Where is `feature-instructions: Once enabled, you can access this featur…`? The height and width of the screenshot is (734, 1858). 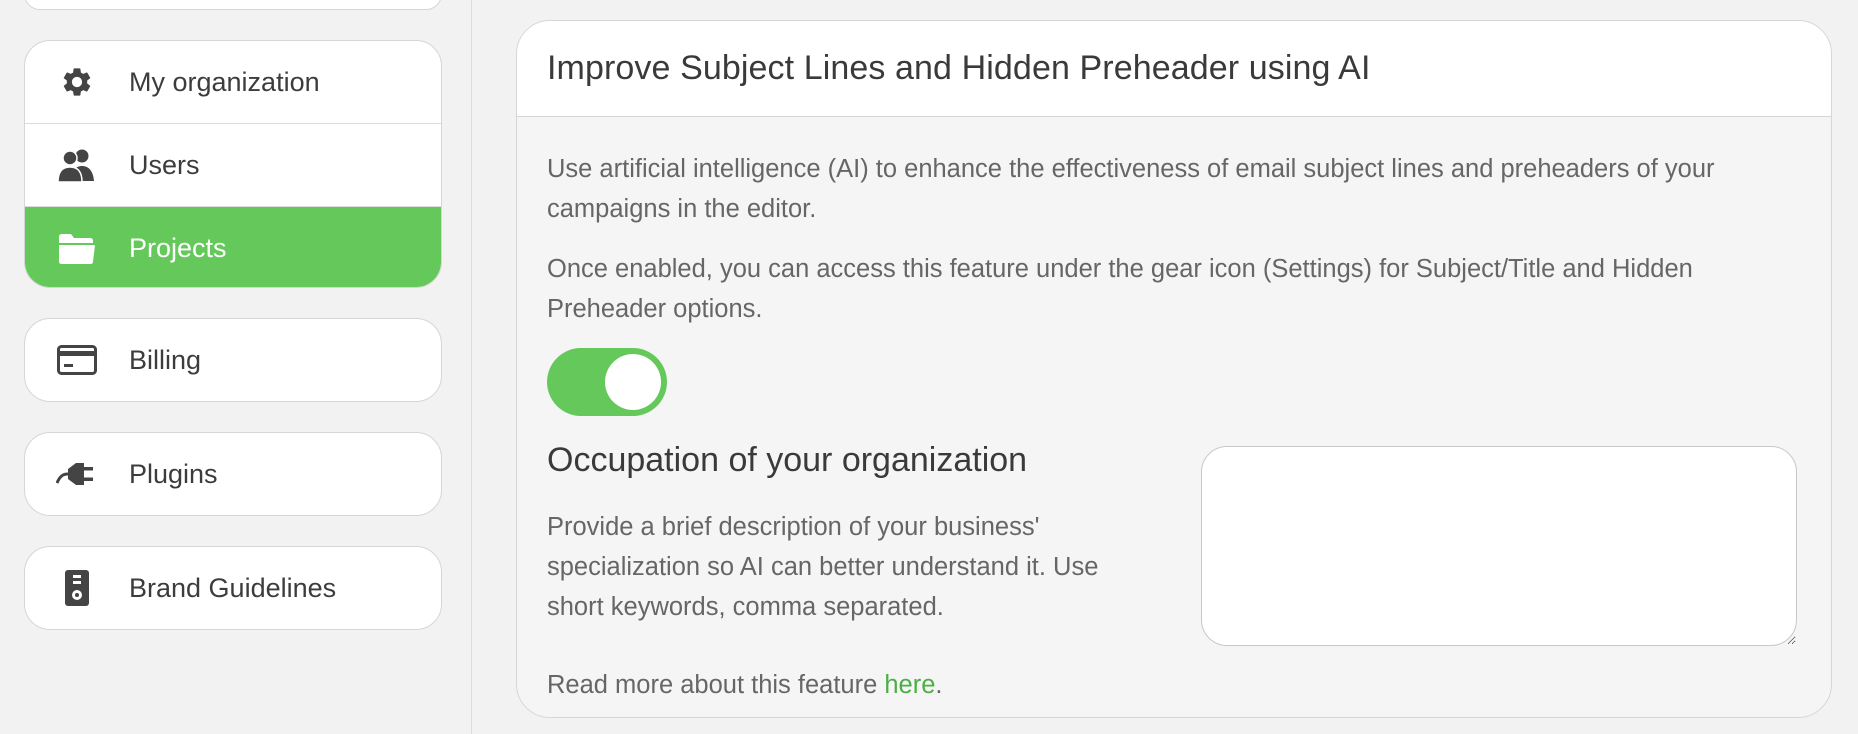
feature-instructions: Once enabled, you can access this featur… is located at coordinates (1120, 289).